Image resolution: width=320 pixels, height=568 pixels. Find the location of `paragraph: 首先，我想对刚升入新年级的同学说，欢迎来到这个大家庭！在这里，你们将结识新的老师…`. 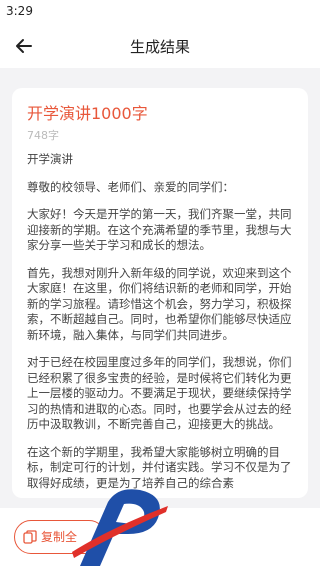

paragraph: 首先，我想对刚升入新年级的同学说，欢迎来到这个大家庭！在这里，你们将结识新的老师… is located at coordinates (159, 303).